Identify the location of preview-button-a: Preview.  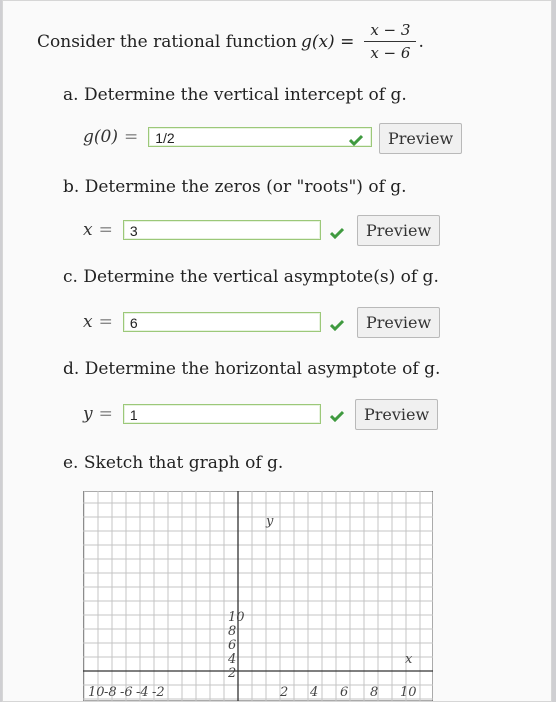
(421, 138).